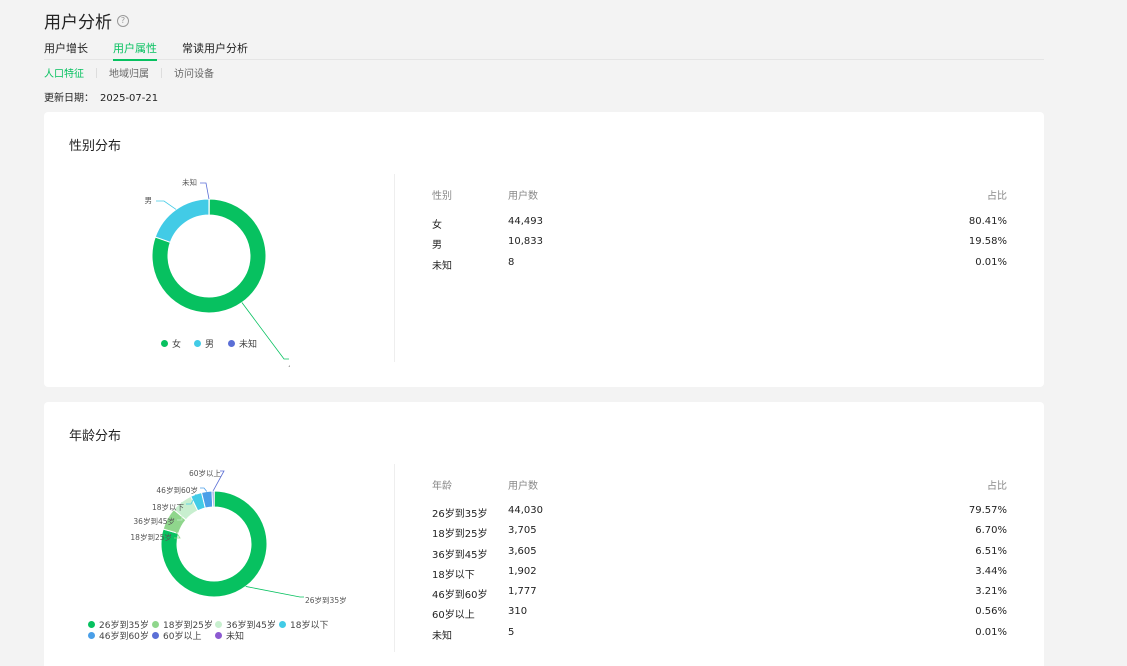  What do you see at coordinates (719, 512) in the screenshot?
I see `table-row: 26岁到35岁 44,030 79.57%` at bounding box center [719, 512].